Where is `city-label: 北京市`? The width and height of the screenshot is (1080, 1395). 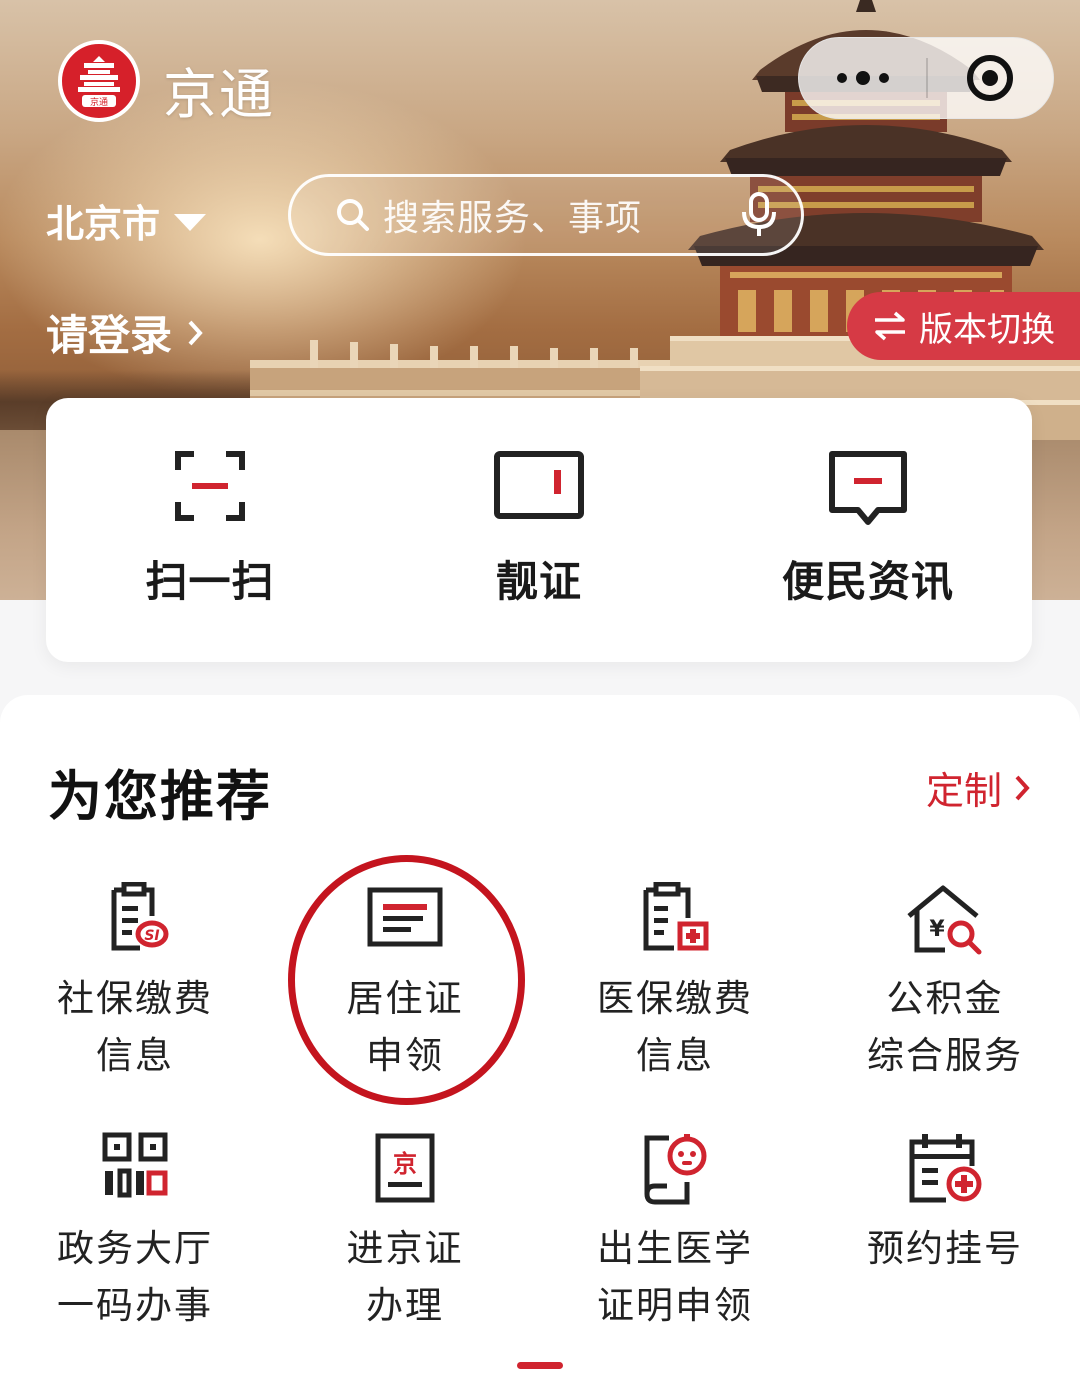
city-label: 北京市 is located at coordinates (103, 224).